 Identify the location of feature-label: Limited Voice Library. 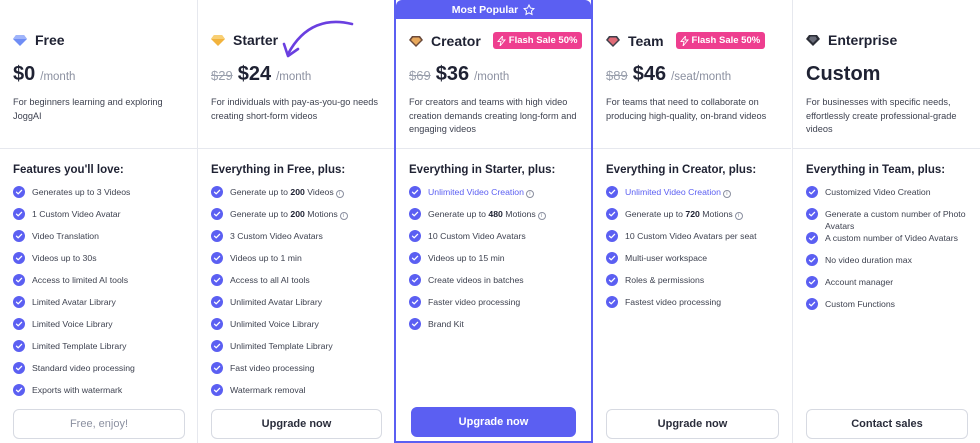
(72, 324).